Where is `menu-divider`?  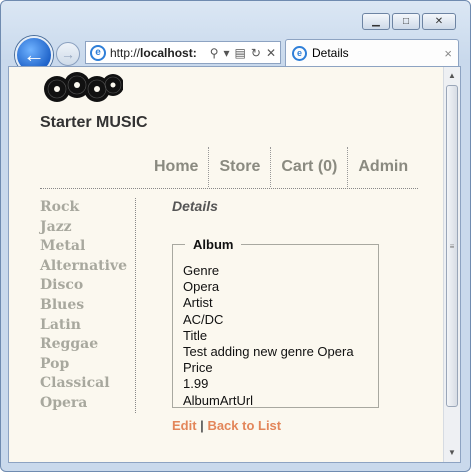 menu-divider is located at coordinates (229, 188).